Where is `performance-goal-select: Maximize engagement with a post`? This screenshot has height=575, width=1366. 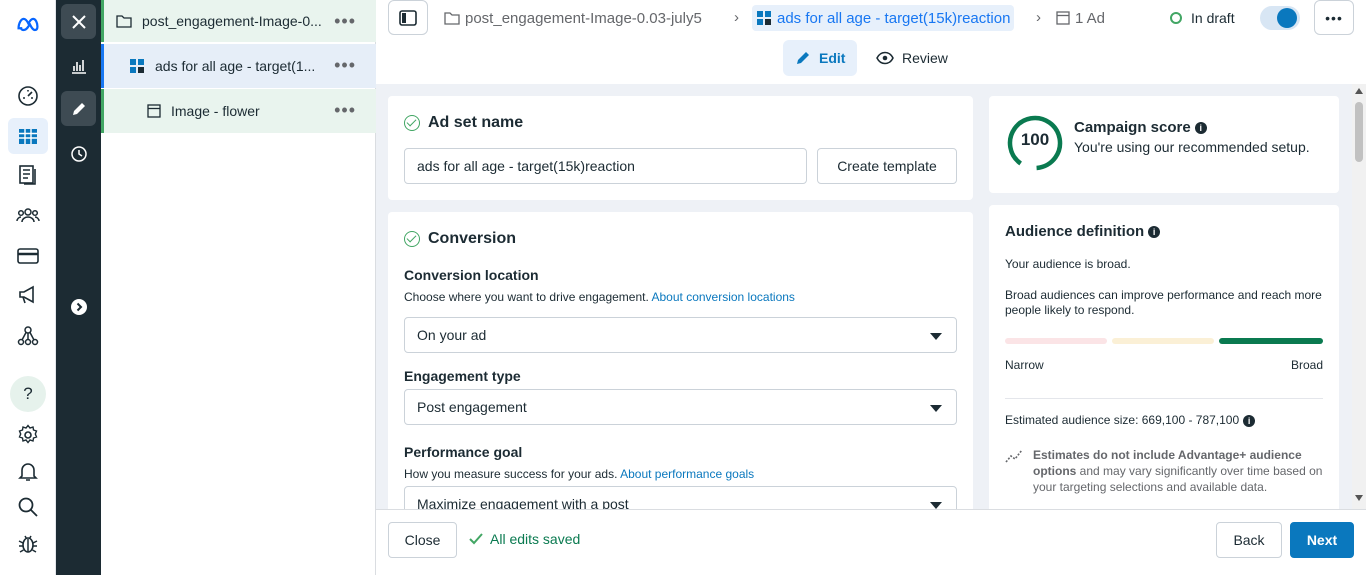
performance-goal-select: Maximize engagement with a post is located at coordinates (680, 497).